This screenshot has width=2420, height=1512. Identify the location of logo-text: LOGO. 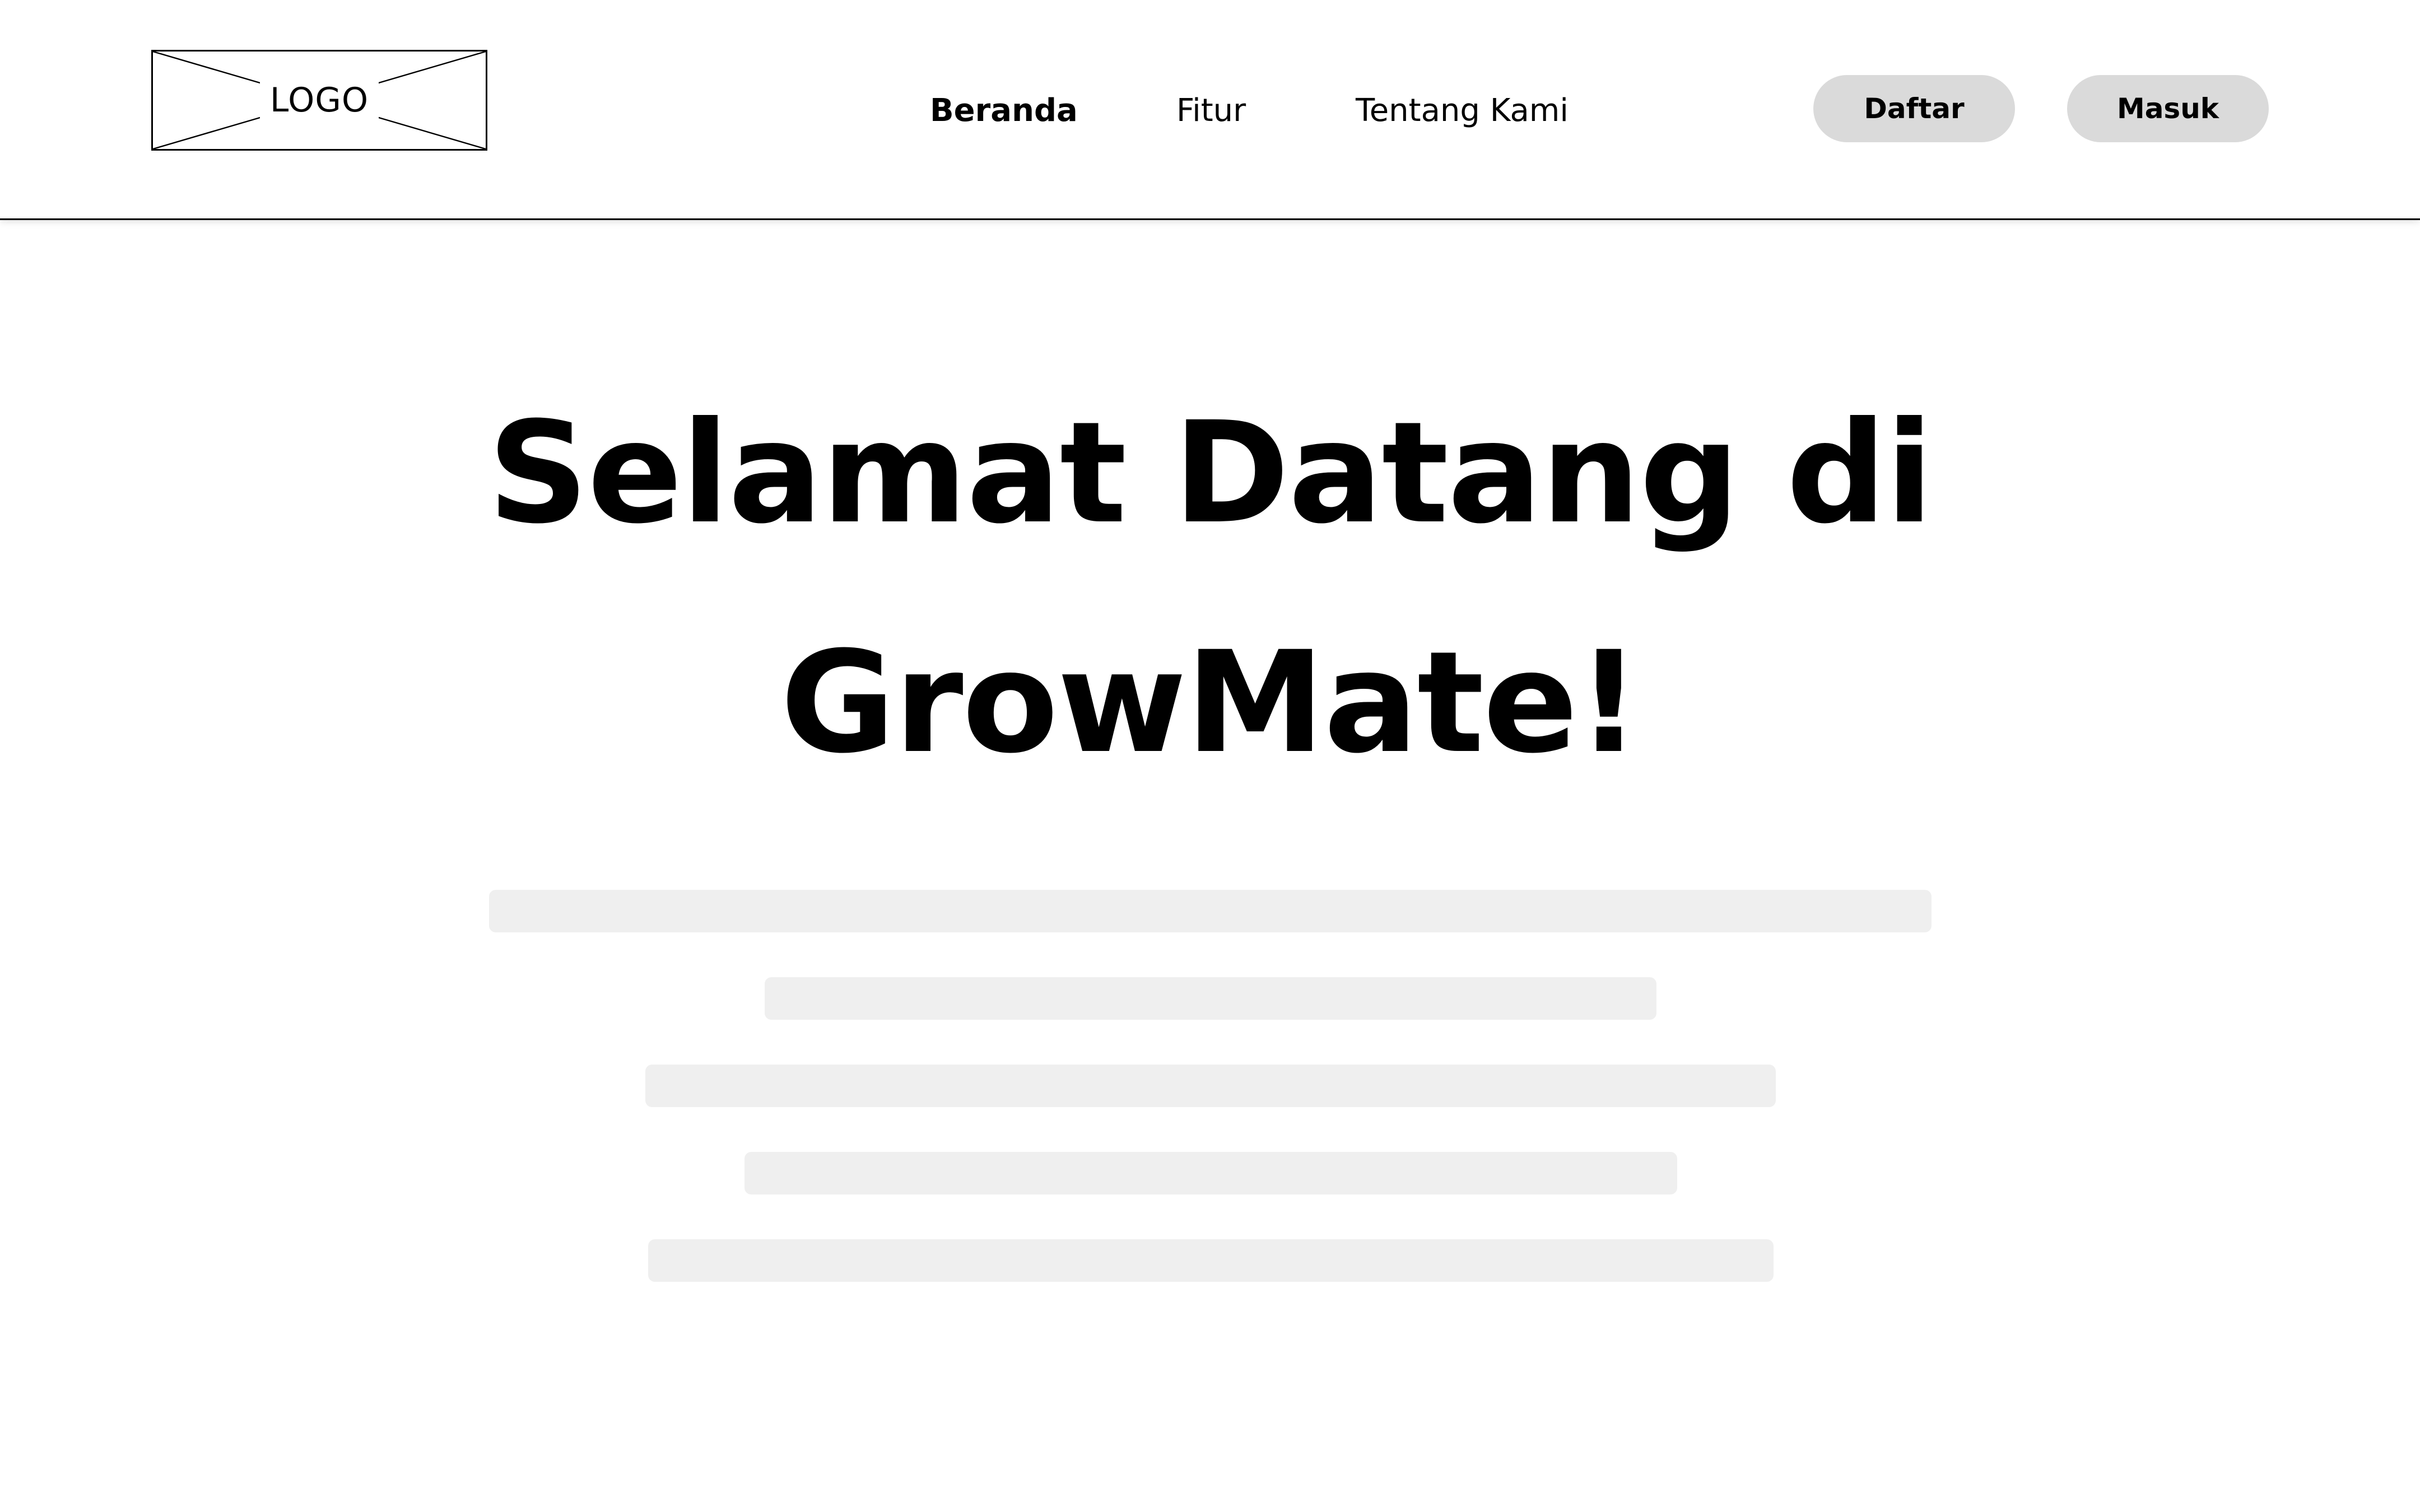
(319, 101).